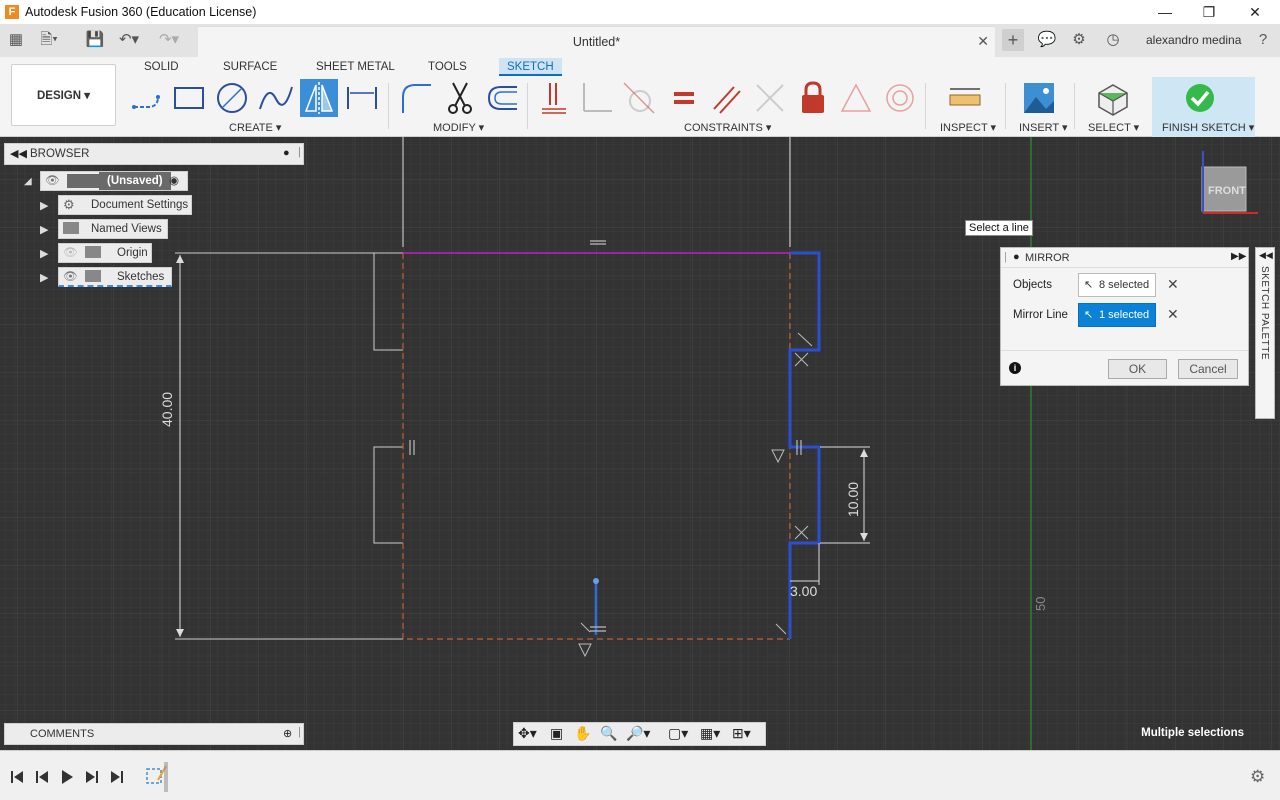 This screenshot has height=800, width=1280. What do you see at coordinates (105, 253) in the screenshot?
I see `browser-item-origin: 👁 Origin` at bounding box center [105, 253].